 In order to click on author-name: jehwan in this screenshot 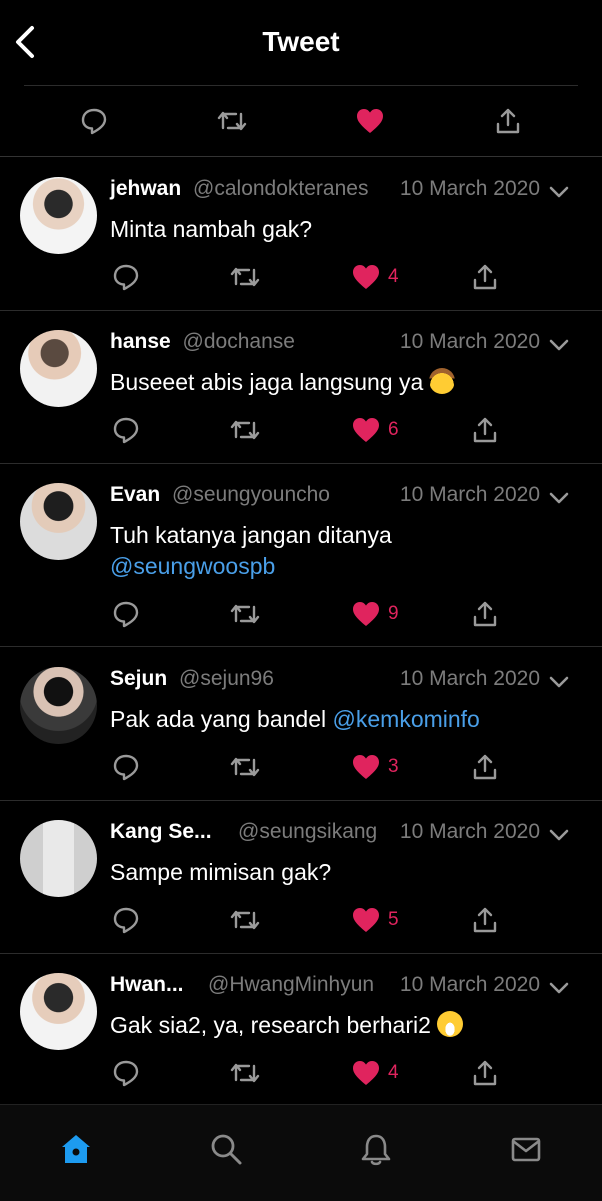, I will do `click(145, 188)`.